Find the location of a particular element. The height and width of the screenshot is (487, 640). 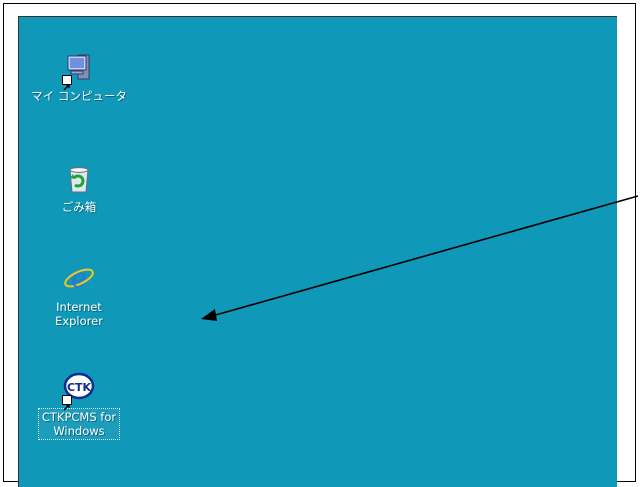

my-computer-icon is located at coordinates (79, 71).